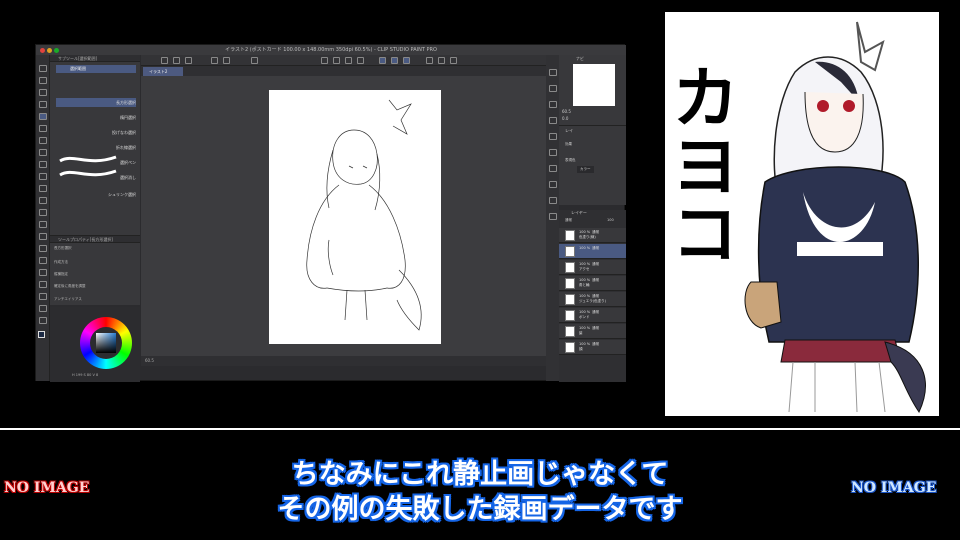 The height and width of the screenshot is (540, 960). Describe the element at coordinates (214, 60) in the screenshot. I see `undo-icon` at that location.